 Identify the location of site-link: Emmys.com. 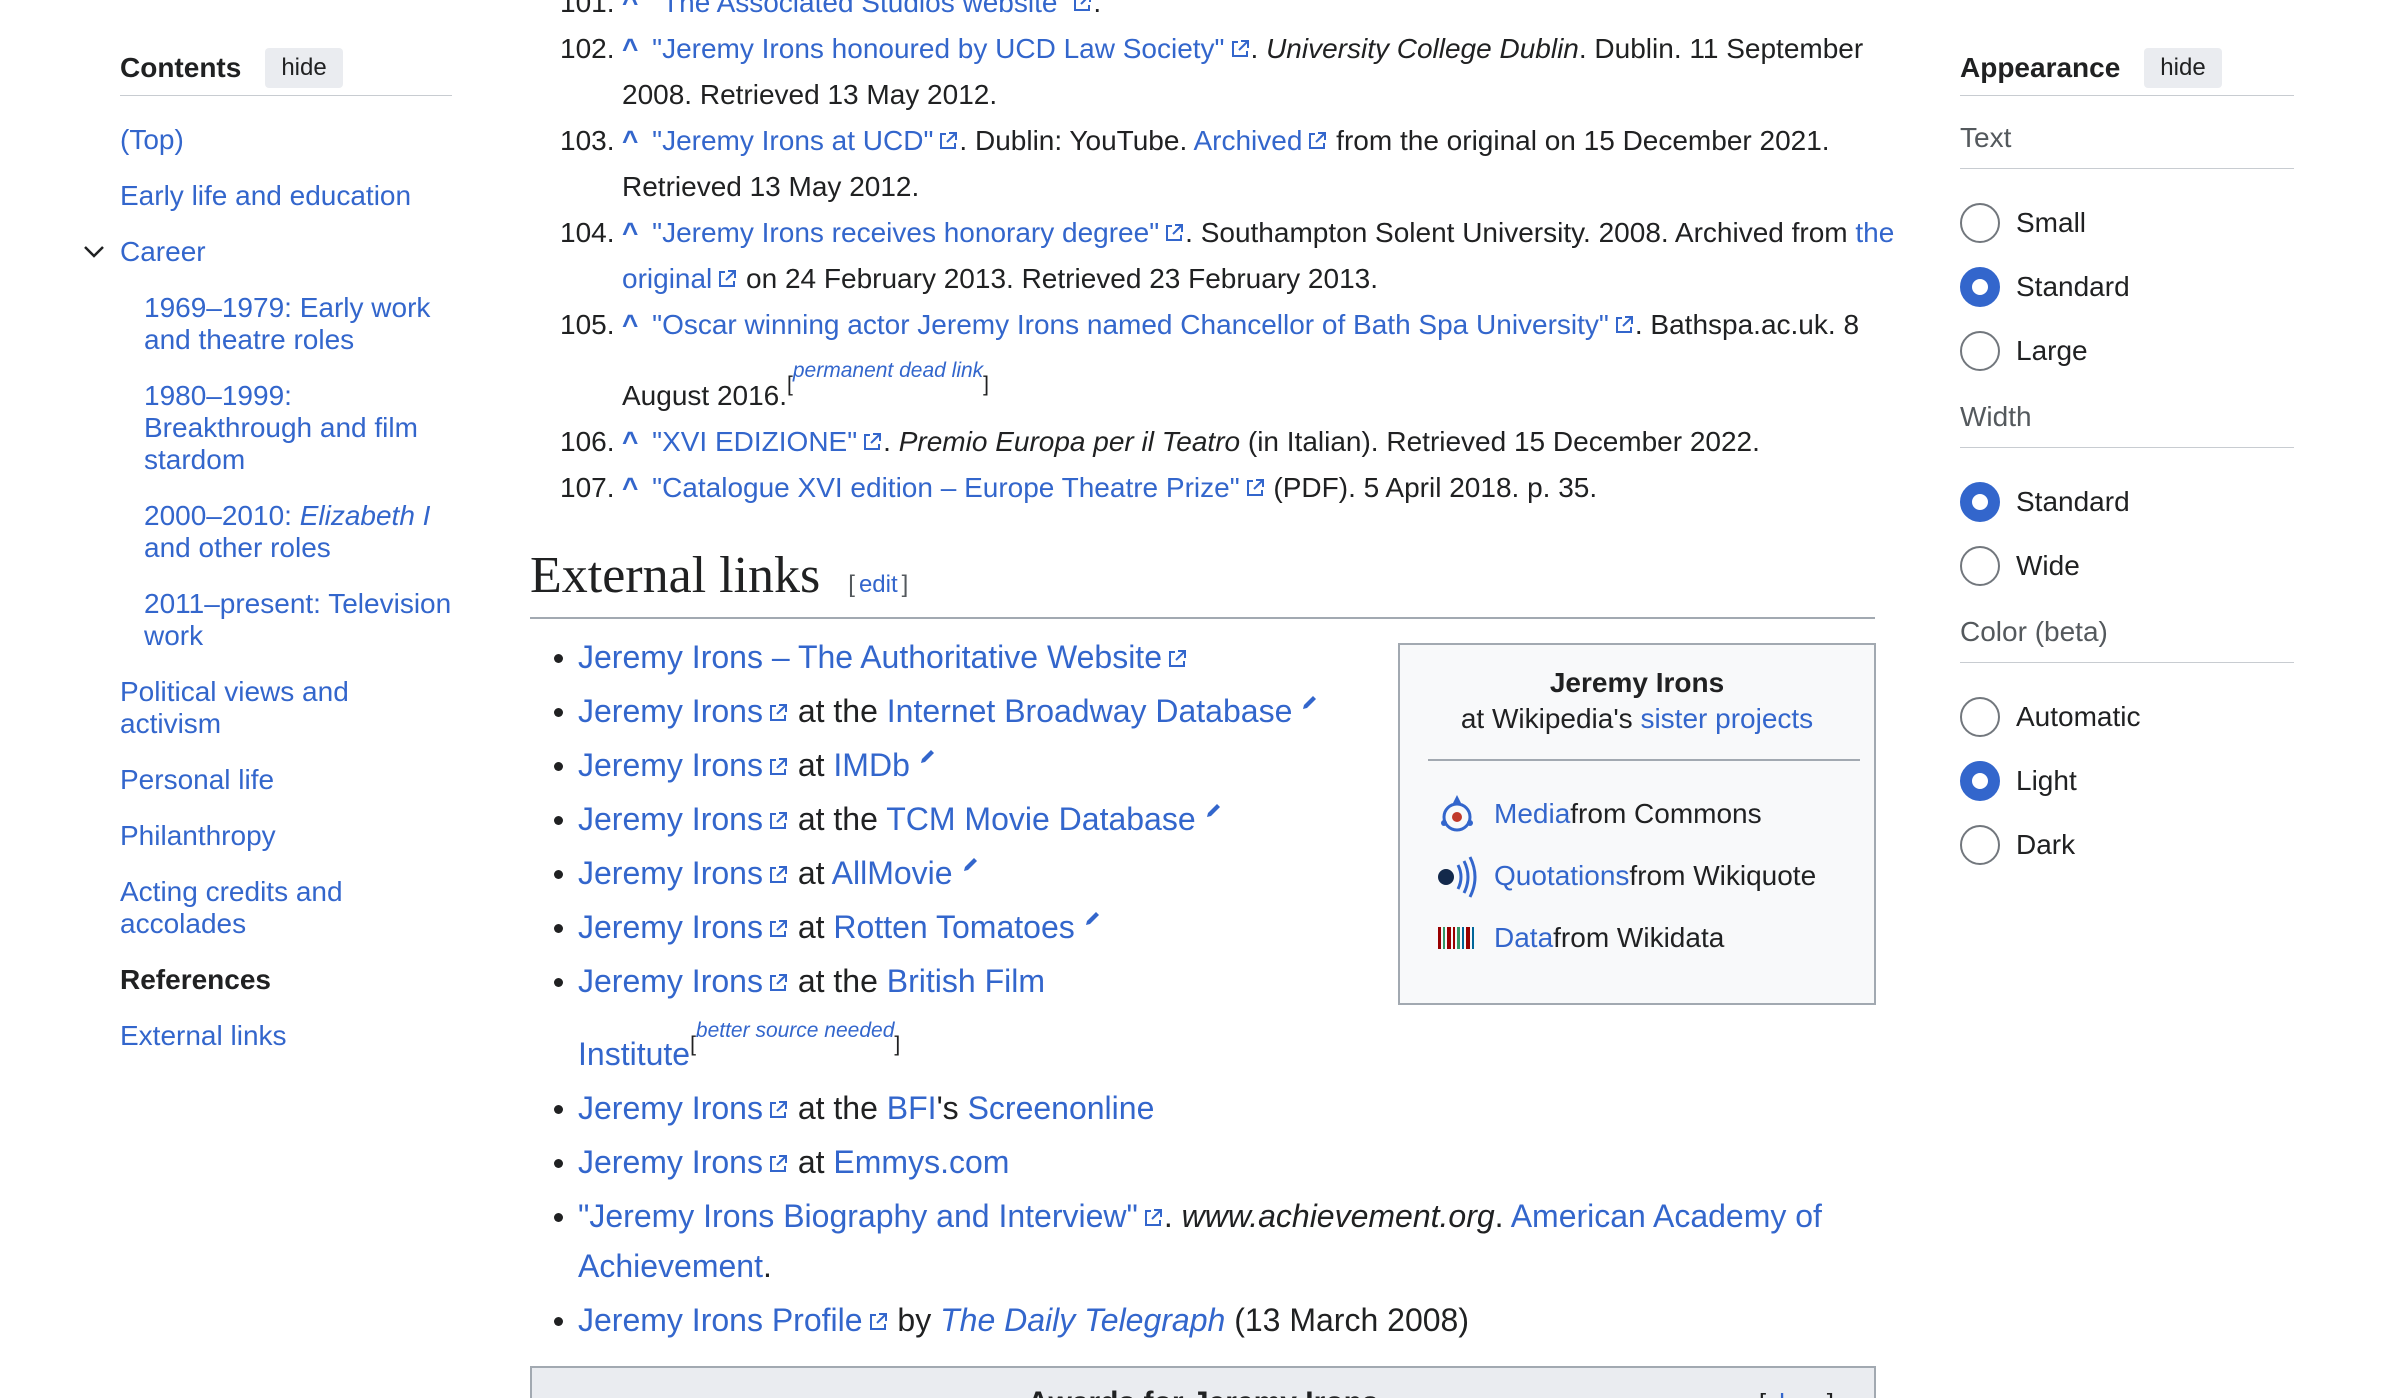
(921, 1162).